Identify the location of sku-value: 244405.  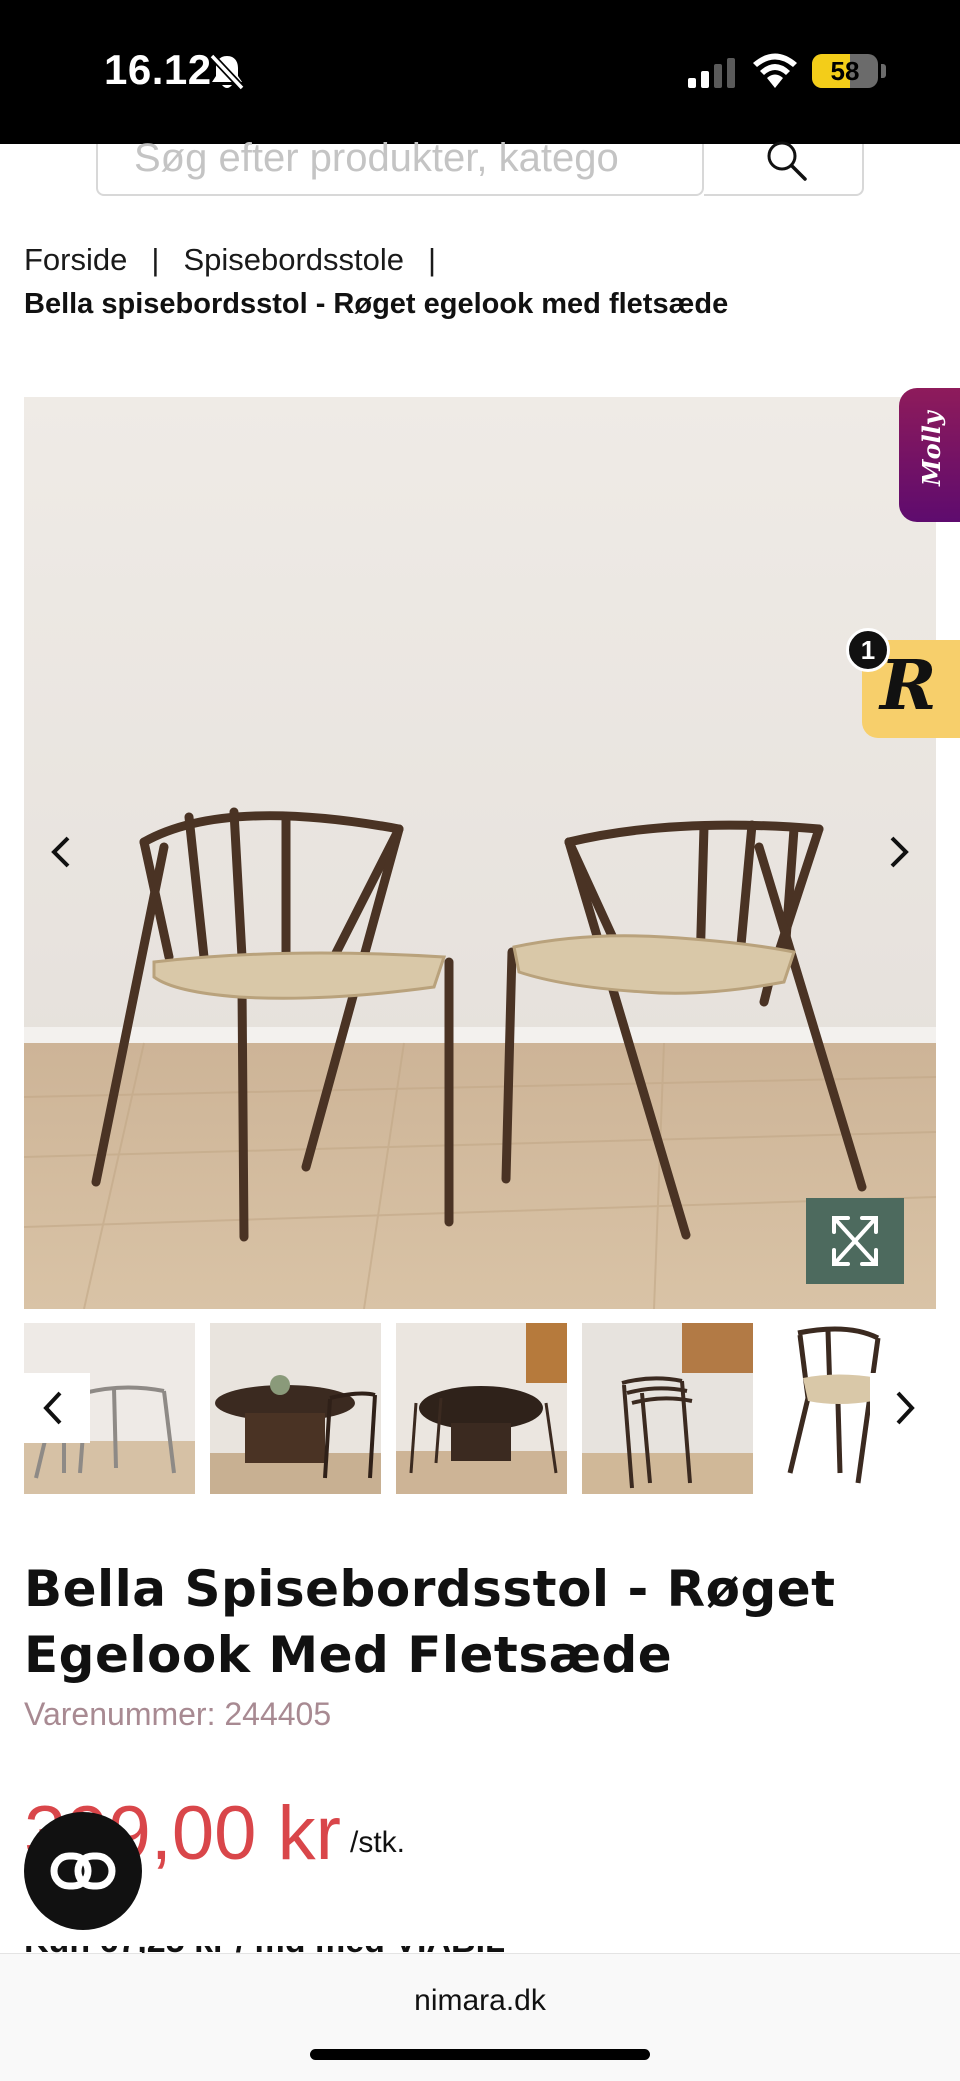
(278, 1714).